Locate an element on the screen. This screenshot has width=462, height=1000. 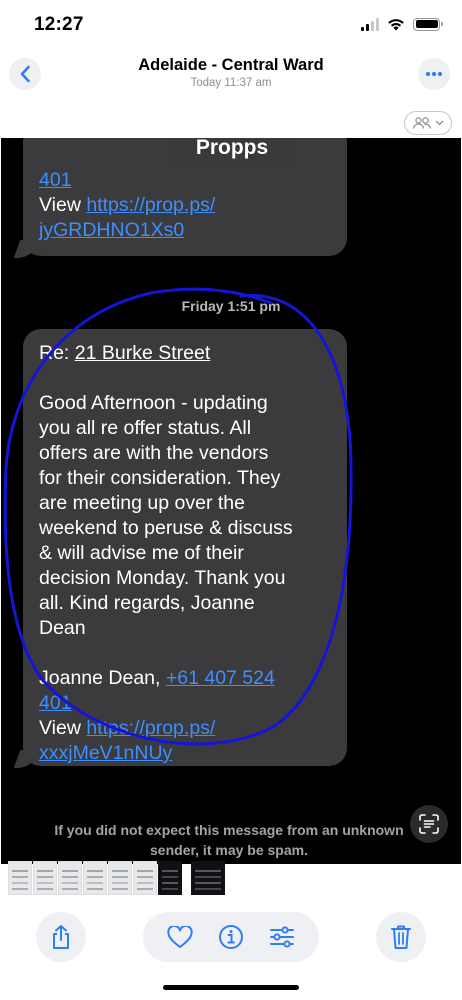
adjust-button is located at coordinates (282, 937).